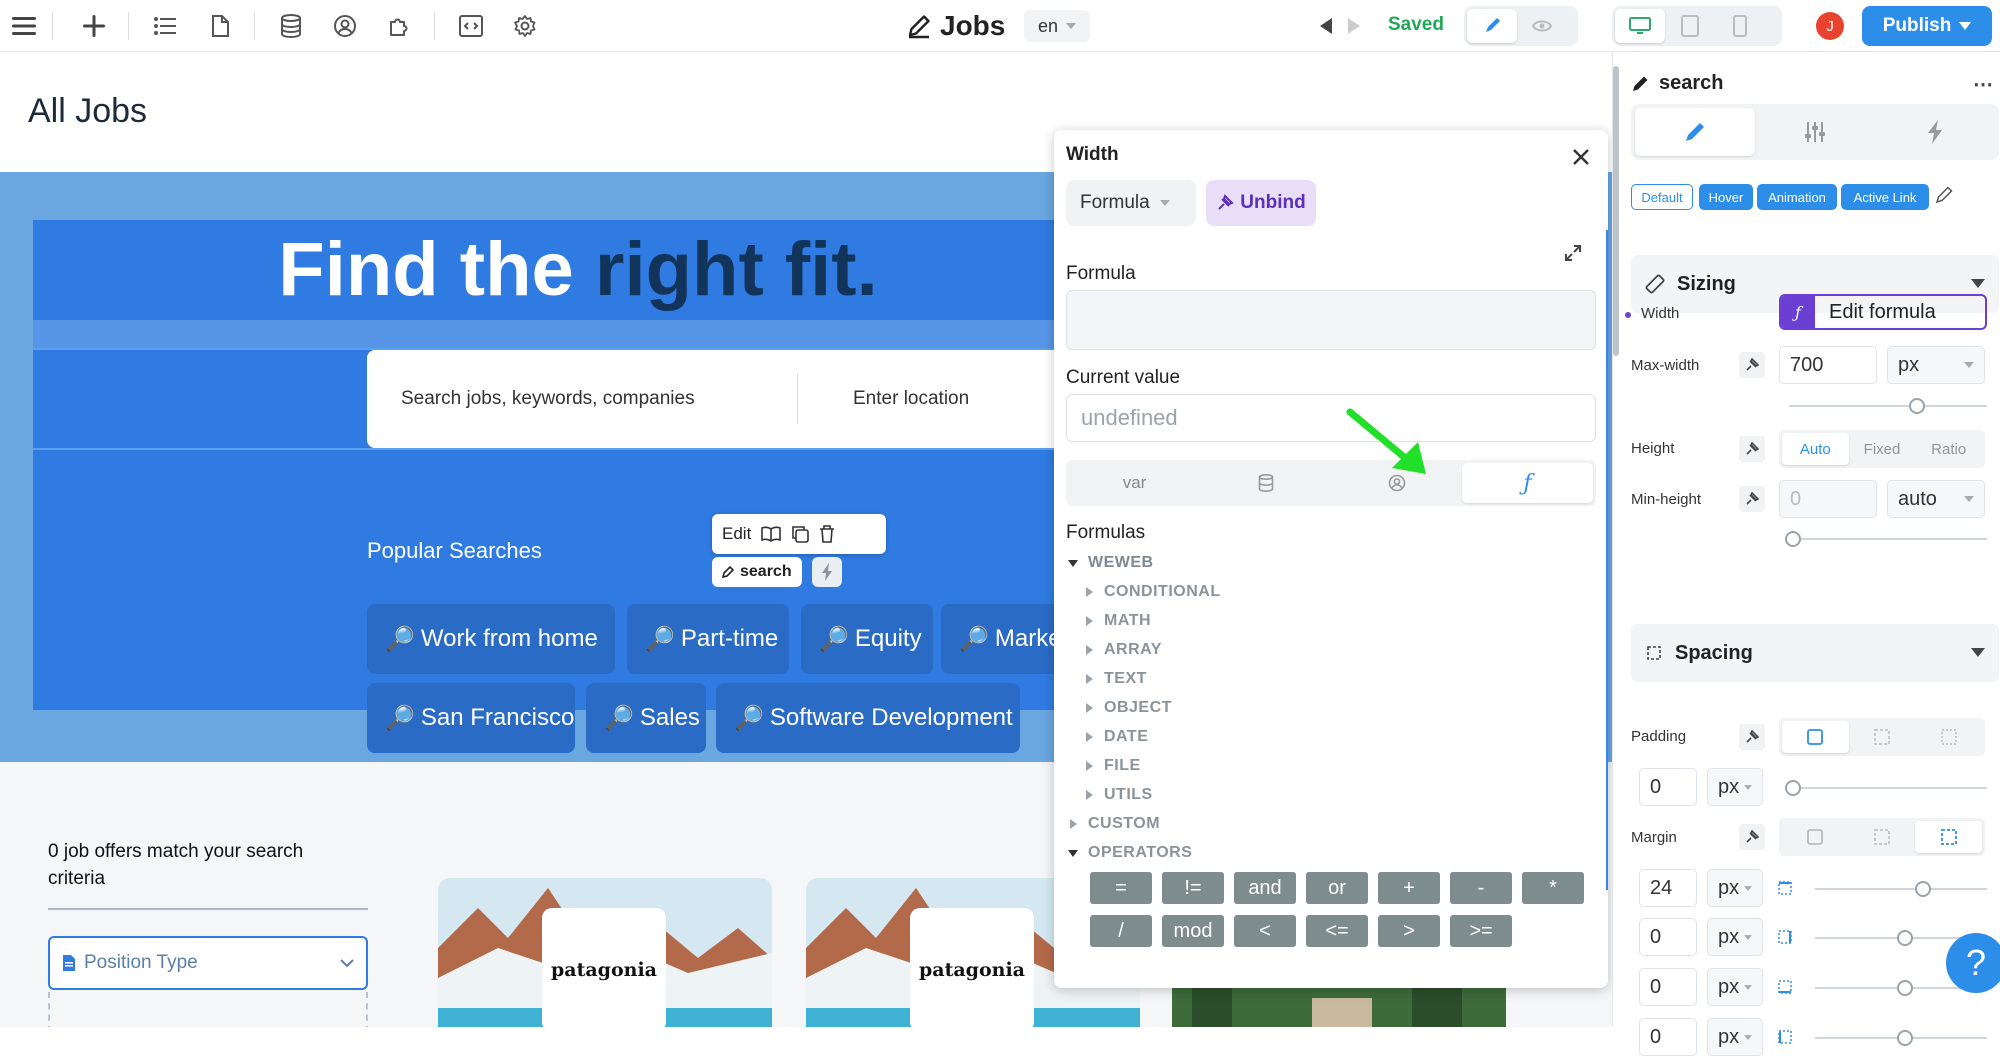 The image size is (2000, 1056). What do you see at coordinates (1111, 563) in the screenshot?
I see `tree-weweb: WEWEB` at bounding box center [1111, 563].